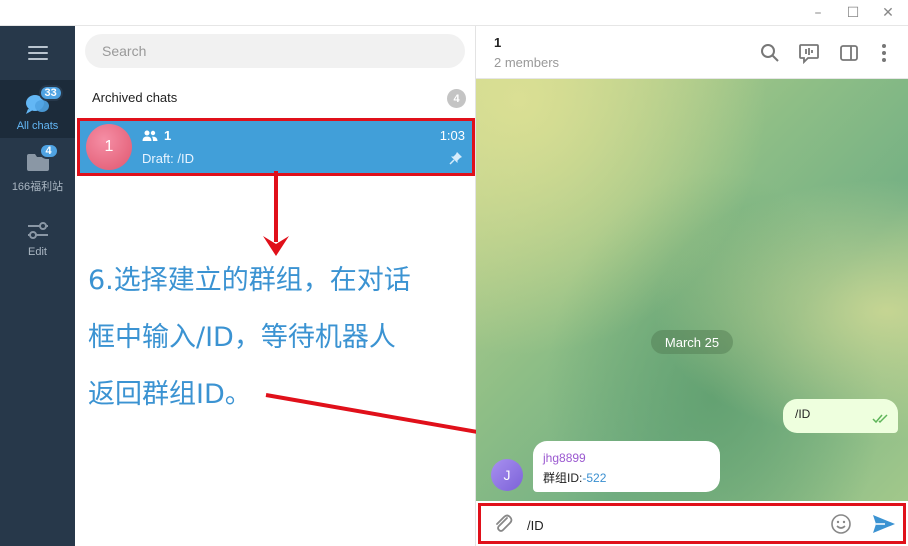  What do you see at coordinates (881, 420) in the screenshot?
I see `double-check-icon` at bounding box center [881, 420].